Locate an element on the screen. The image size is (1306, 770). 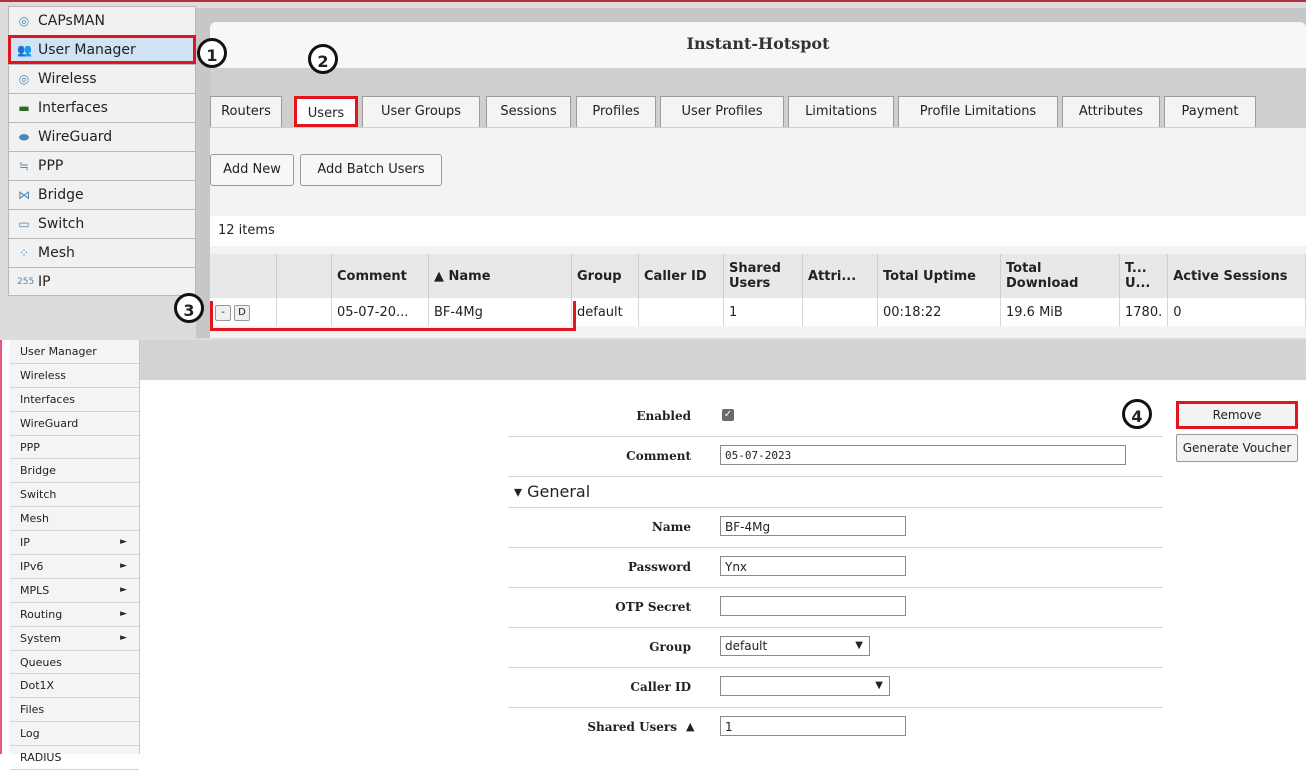
step-1-marker: 1 is located at coordinates (212, 53).